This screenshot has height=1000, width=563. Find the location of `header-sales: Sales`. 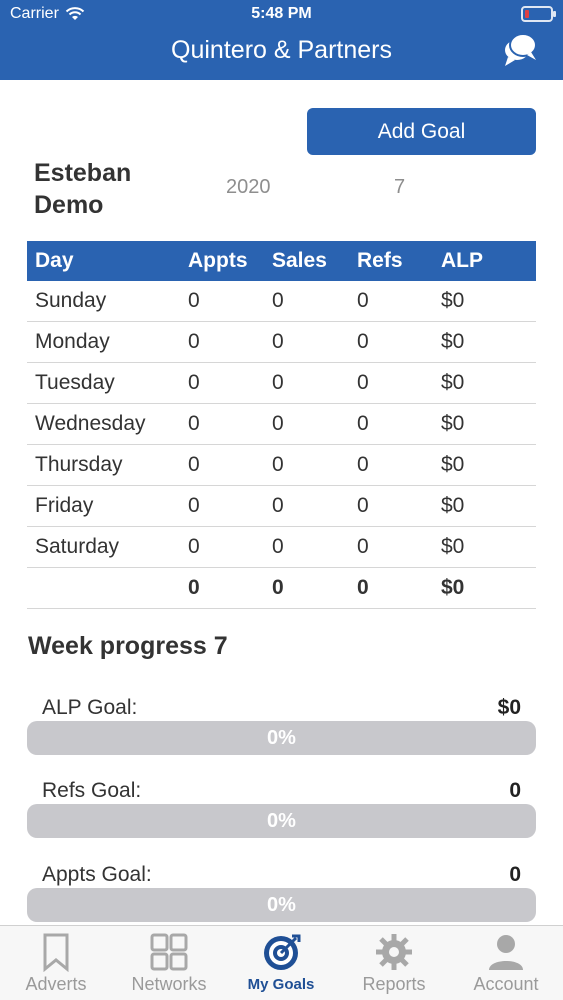

header-sales: Sales is located at coordinates (299, 260).